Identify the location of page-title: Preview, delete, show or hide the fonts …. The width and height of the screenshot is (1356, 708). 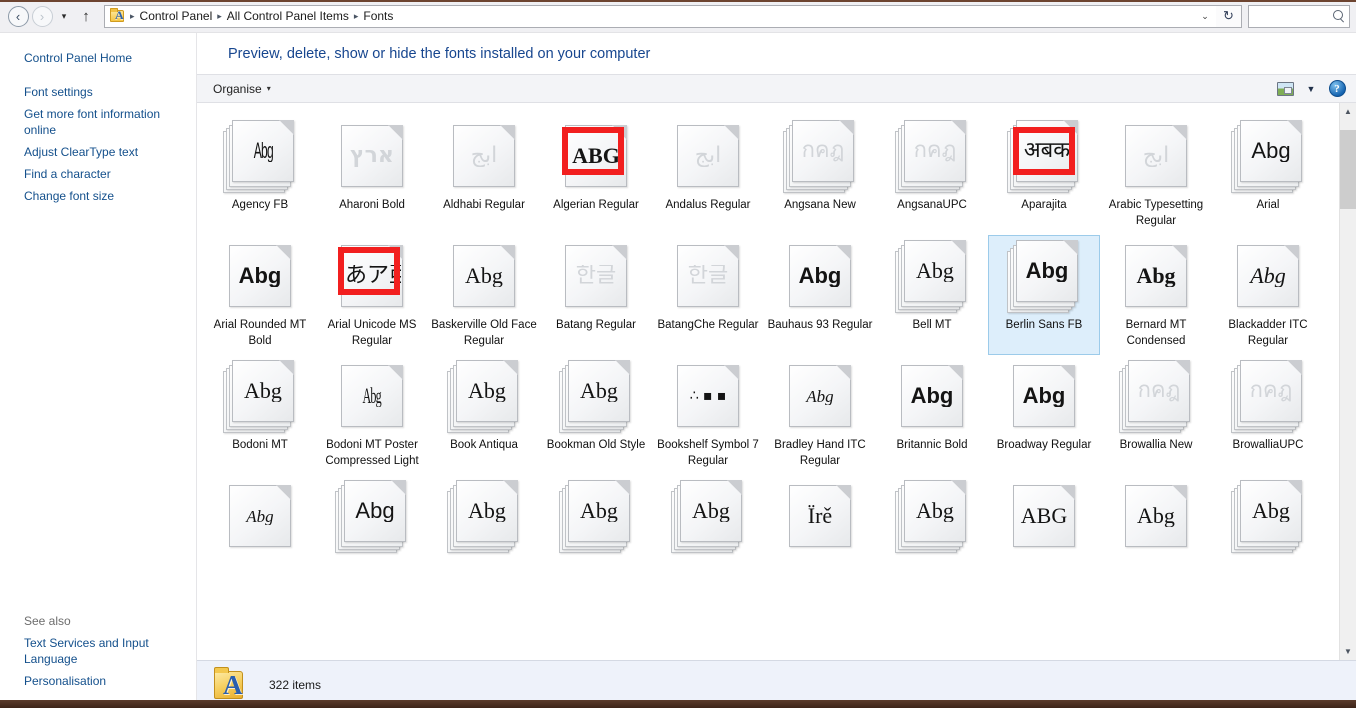
(776, 53).